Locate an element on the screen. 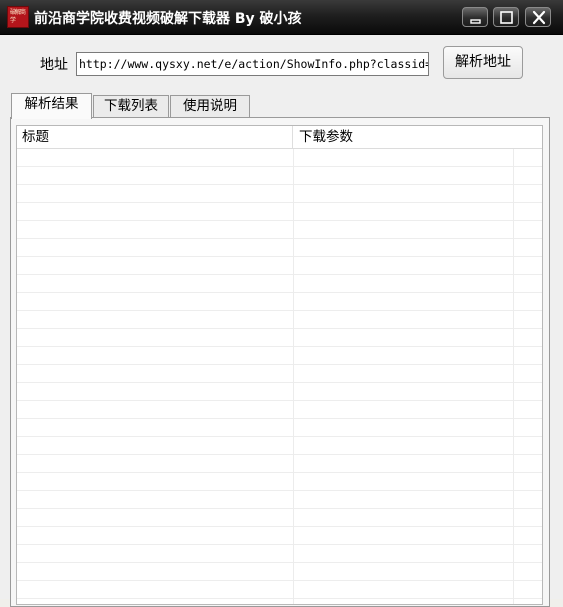  address-label: 地址 is located at coordinates (54, 65).